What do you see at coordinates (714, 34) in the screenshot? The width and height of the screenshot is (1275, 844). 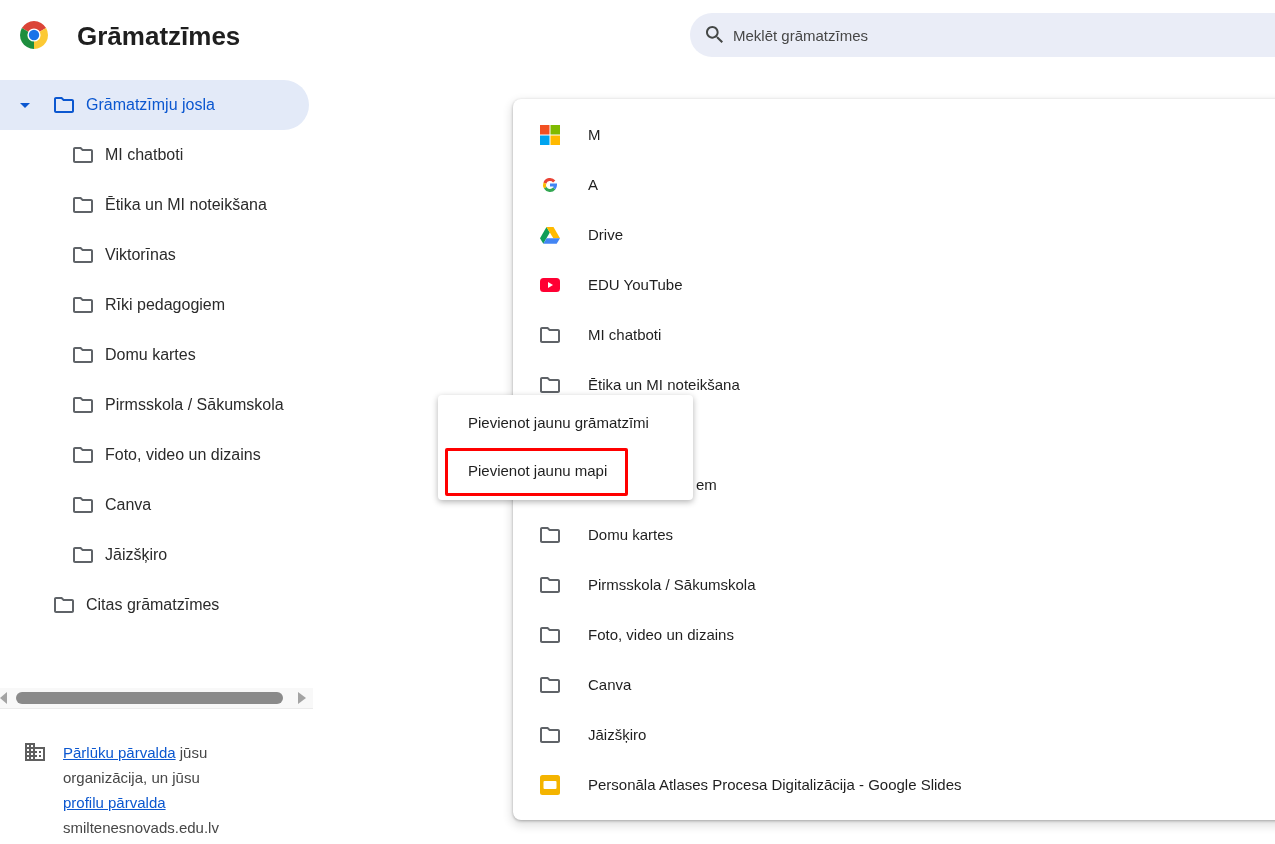 I see `search-icon` at bounding box center [714, 34].